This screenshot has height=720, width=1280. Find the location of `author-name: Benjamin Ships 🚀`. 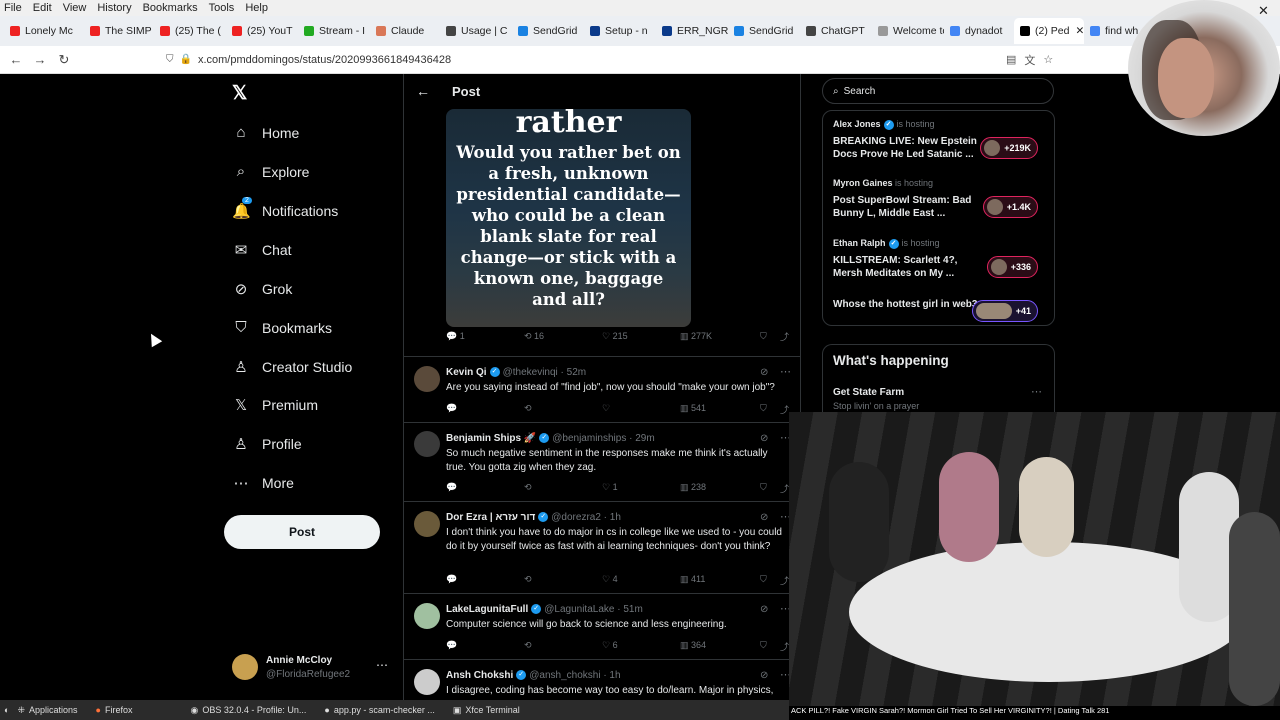

author-name: Benjamin Ships 🚀 is located at coordinates (491, 438).